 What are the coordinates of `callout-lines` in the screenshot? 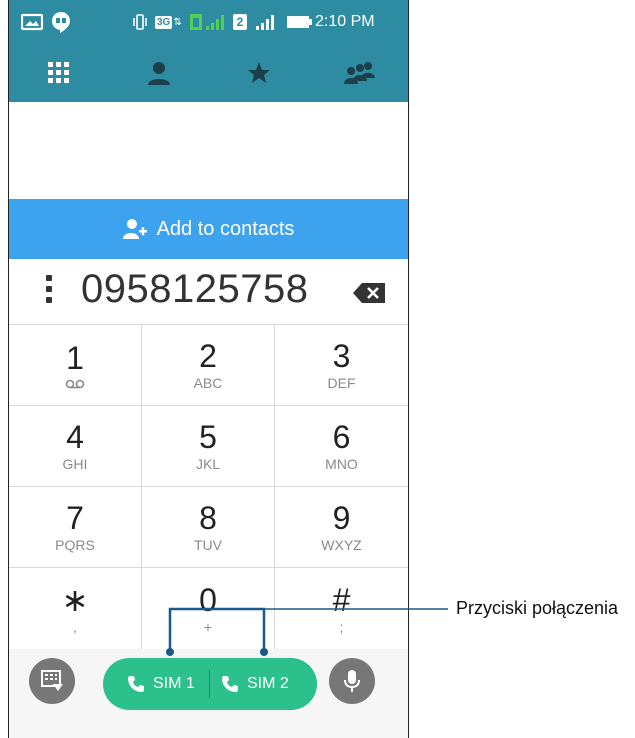 It's located at (307, 631).